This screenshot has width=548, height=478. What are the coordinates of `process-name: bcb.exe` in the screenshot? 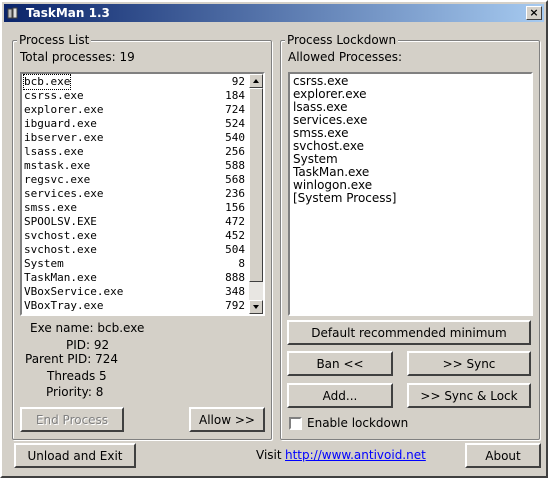 It's located at (47, 82).